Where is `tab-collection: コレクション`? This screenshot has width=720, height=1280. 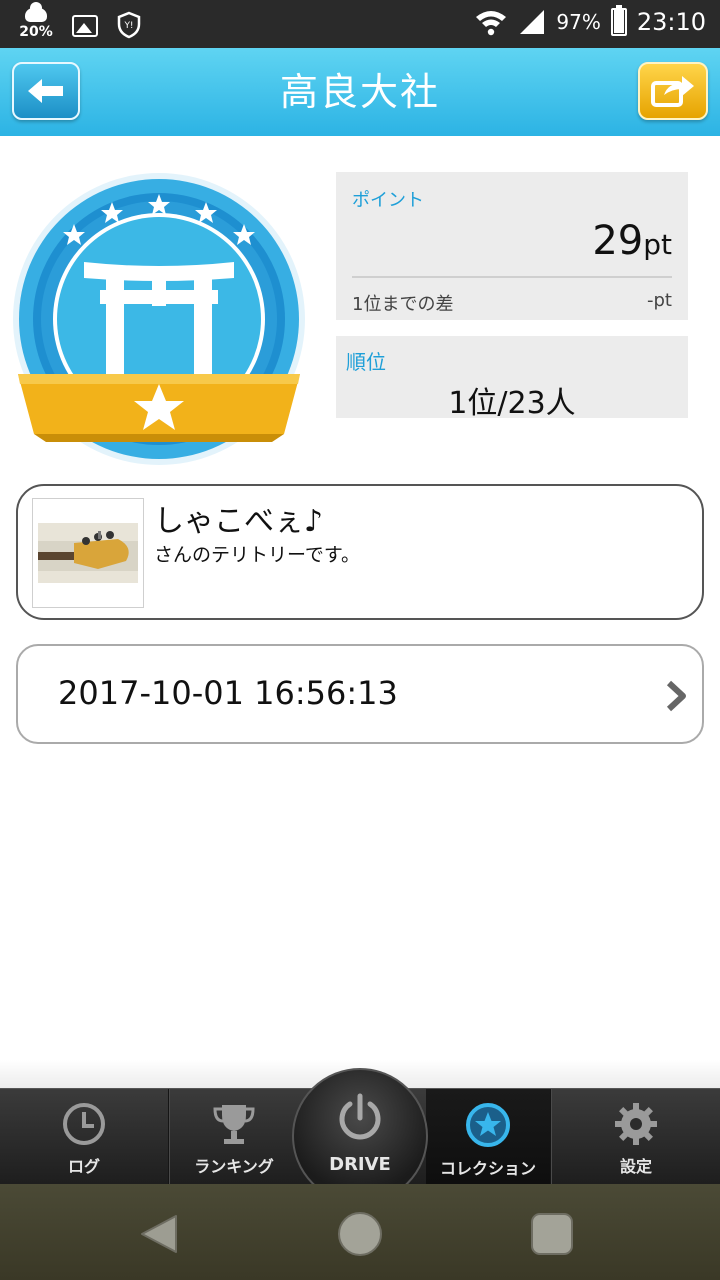
tab-collection: コレクション is located at coordinates (488, 1137).